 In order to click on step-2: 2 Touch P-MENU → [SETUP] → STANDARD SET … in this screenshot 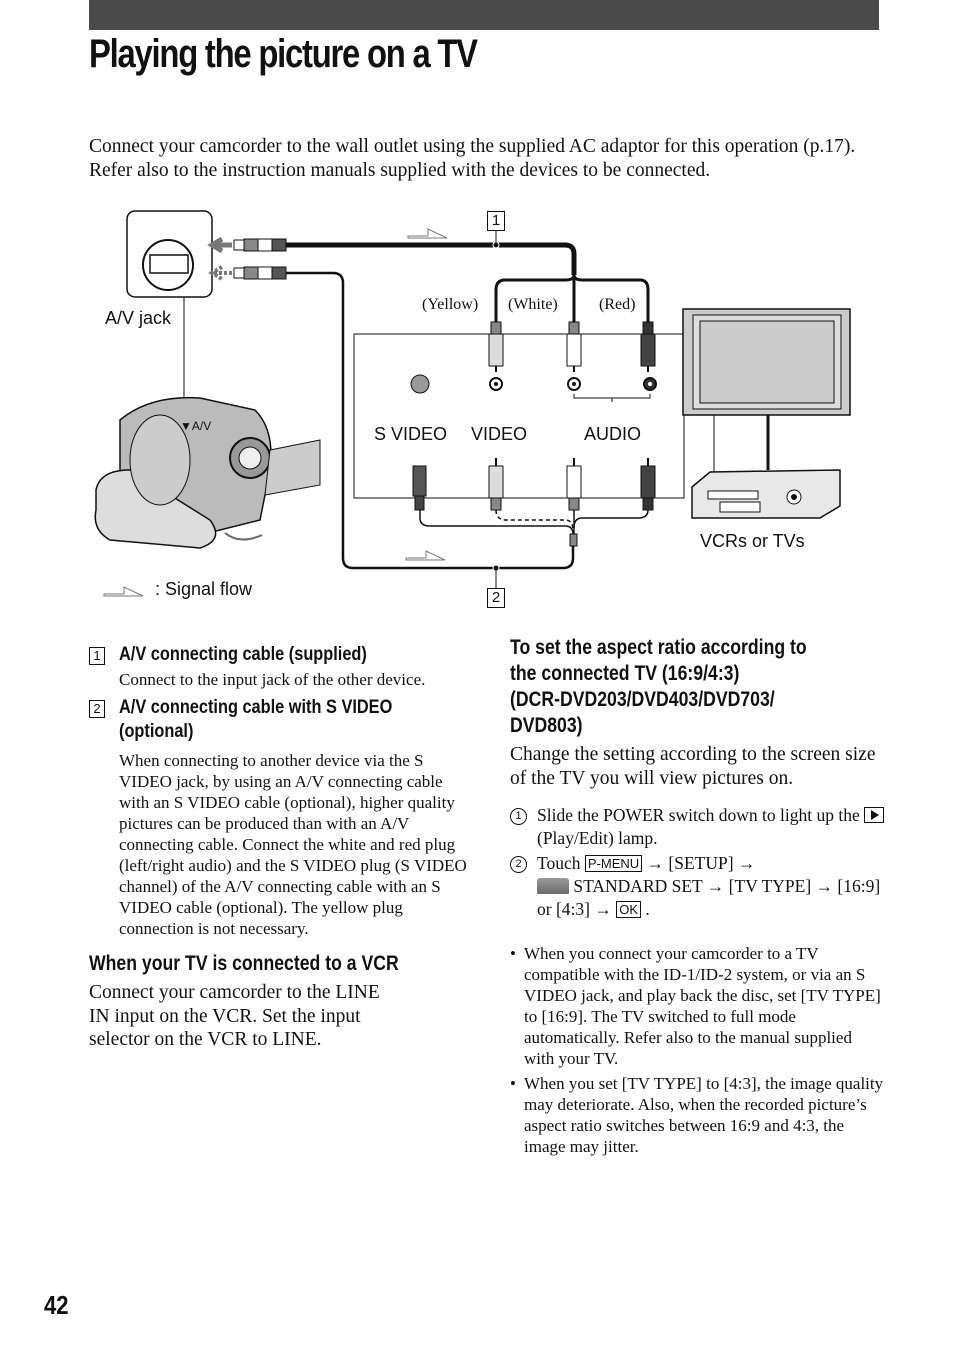, I will do `click(697, 886)`.